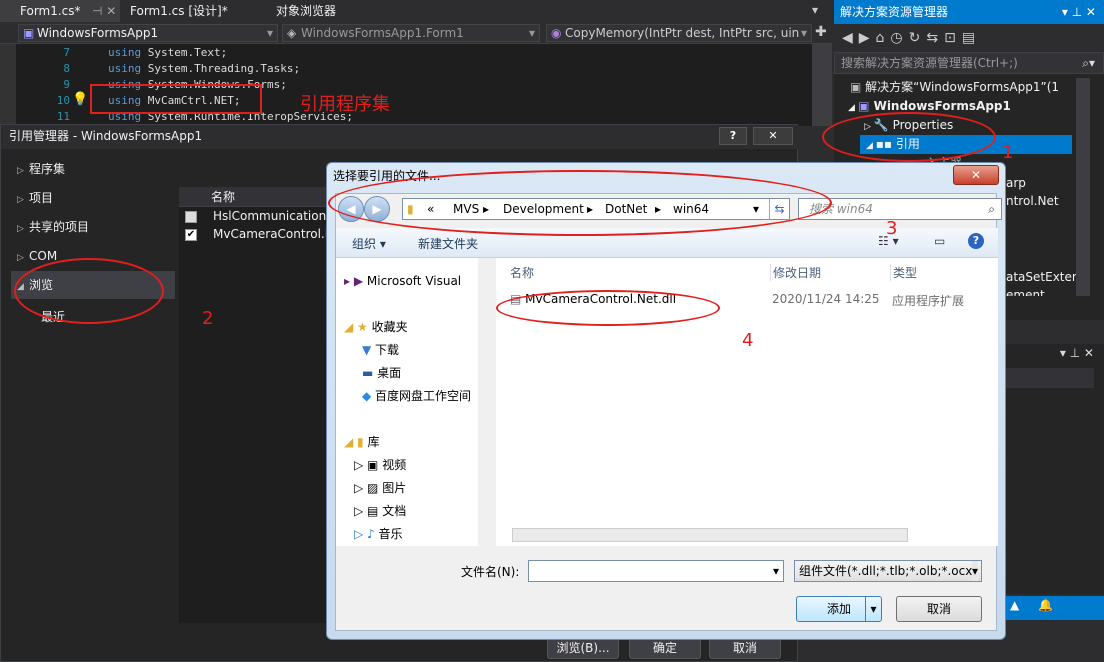 The width and height of the screenshot is (1104, 662). Describe the element at coordinates (682, 33) in the screenshot. I see `member-combo-value: CopyMemory(IntPtr dest, IntPtr src, uin` at that location.